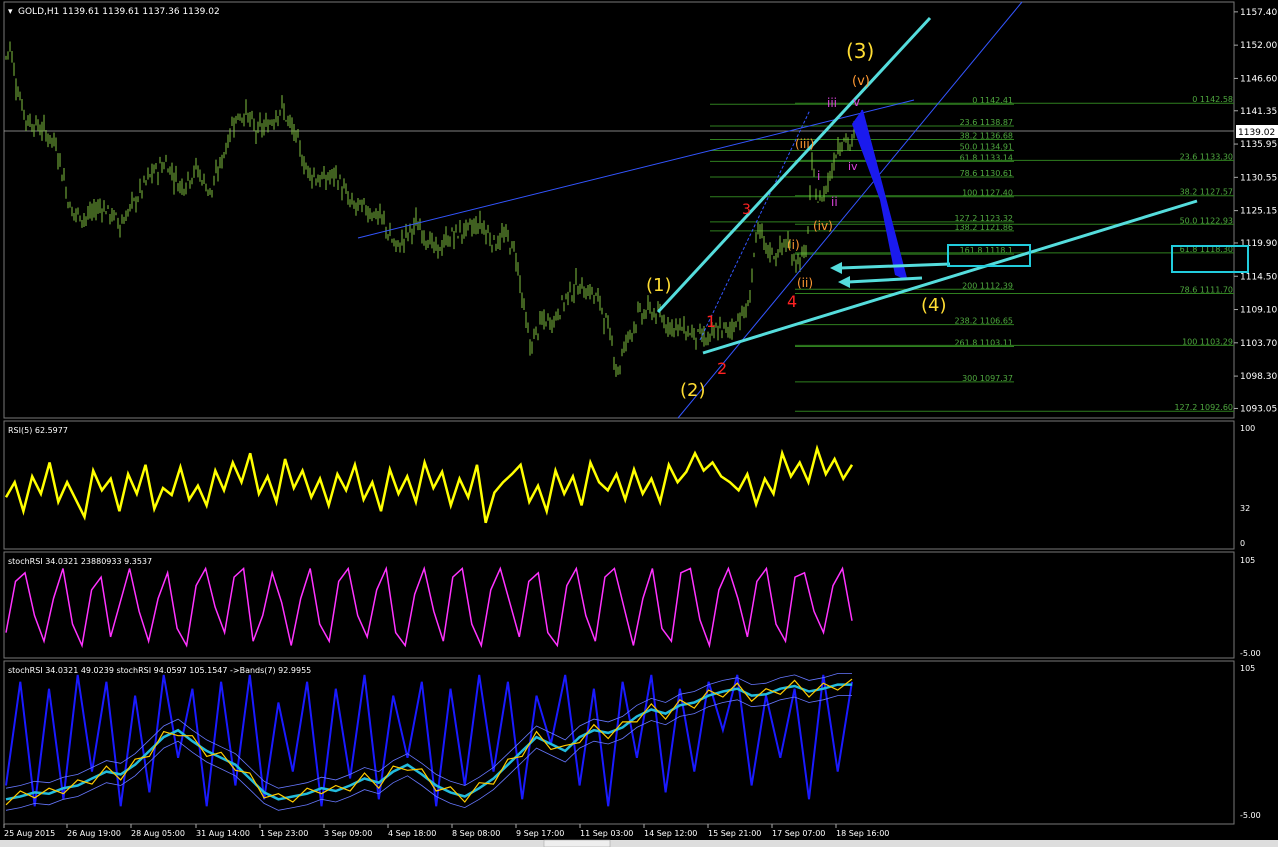 The height and width of the screenshot is (847, 1278). I want to click on fib-label: 161.8 1118.1, so click(986, 250).